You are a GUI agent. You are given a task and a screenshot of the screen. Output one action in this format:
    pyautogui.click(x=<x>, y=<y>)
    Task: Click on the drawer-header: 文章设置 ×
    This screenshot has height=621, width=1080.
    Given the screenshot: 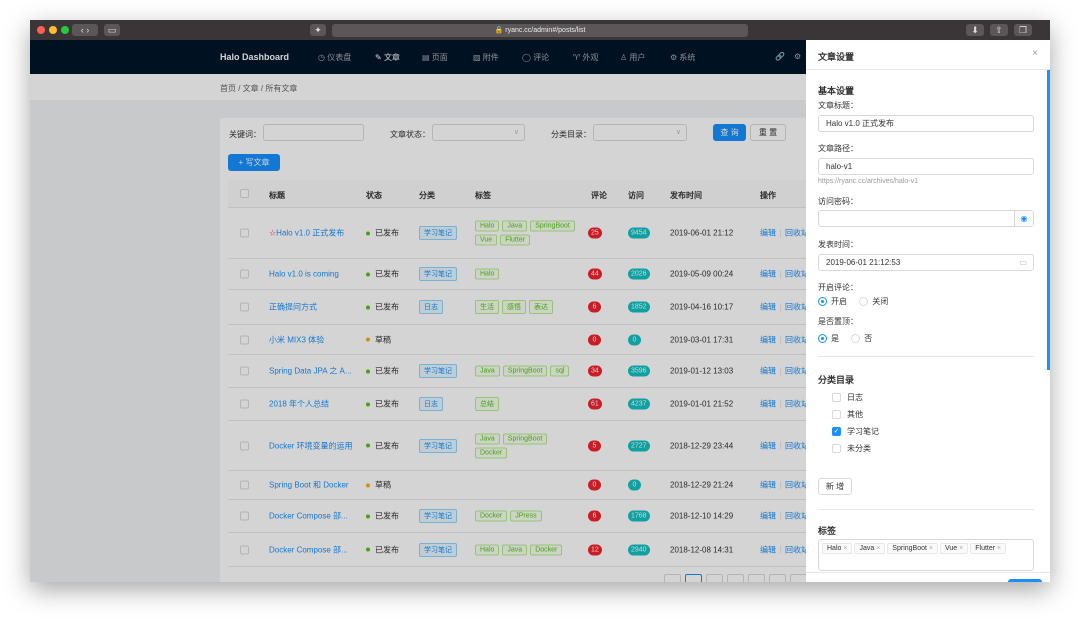 What is the action you would take?
    pyautogui.click(x=928, y=55)
    